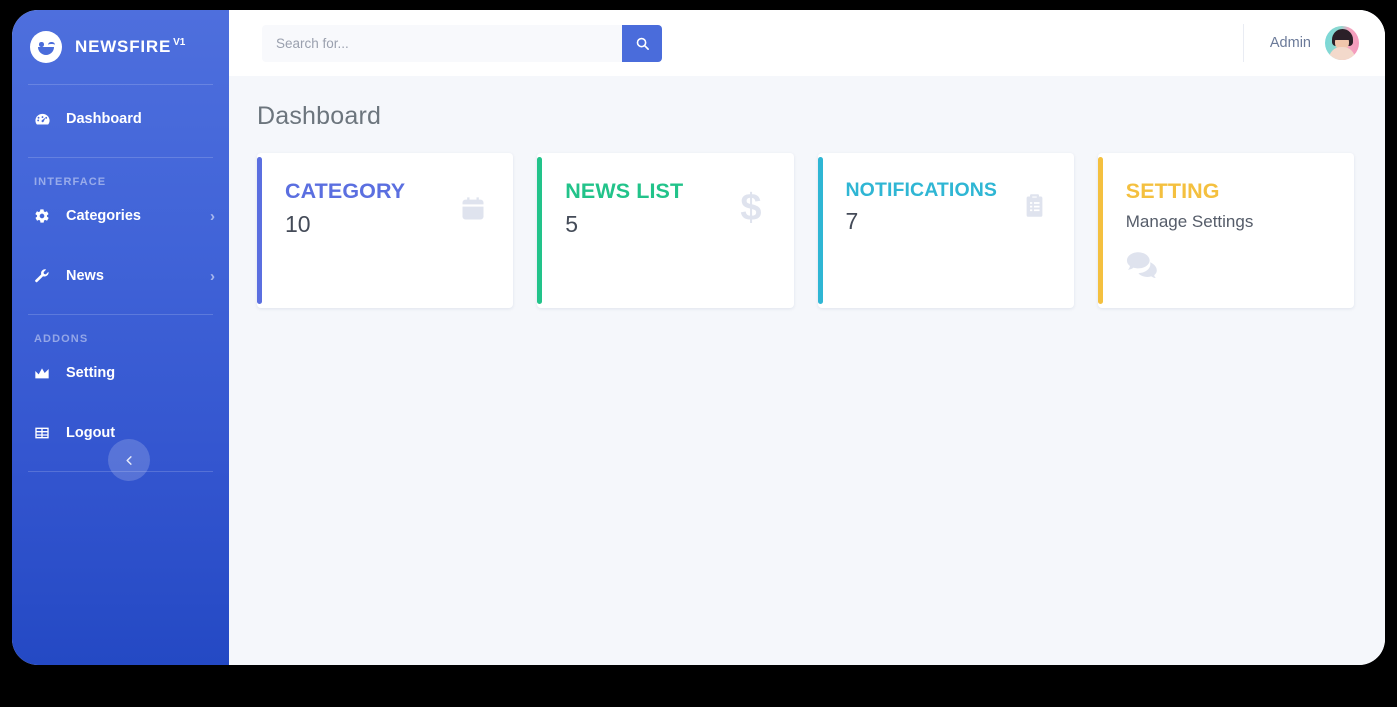 The image size is (1397, 707). Describe the element at coordinates (572, 223) in the screenshot. I see `card-value: 5` at that location.